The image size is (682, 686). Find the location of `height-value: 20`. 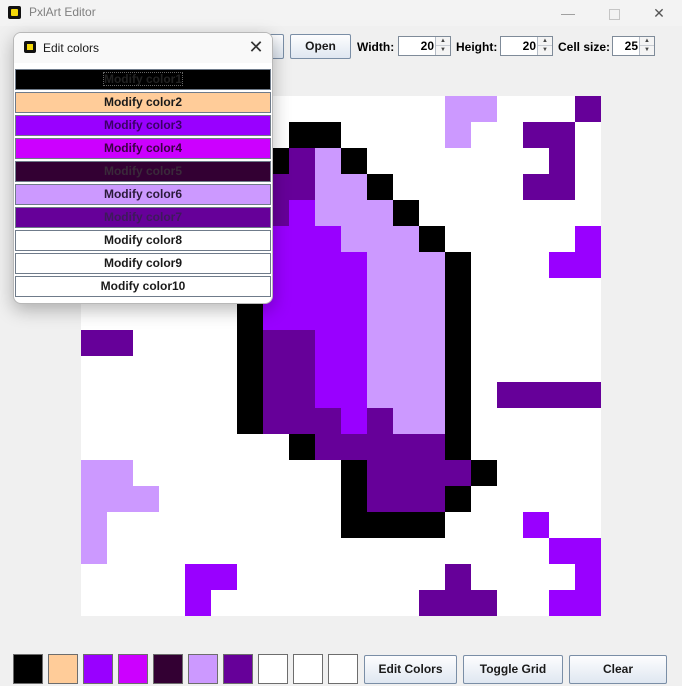

height-value: 20 is located at coordinates (529, 46).